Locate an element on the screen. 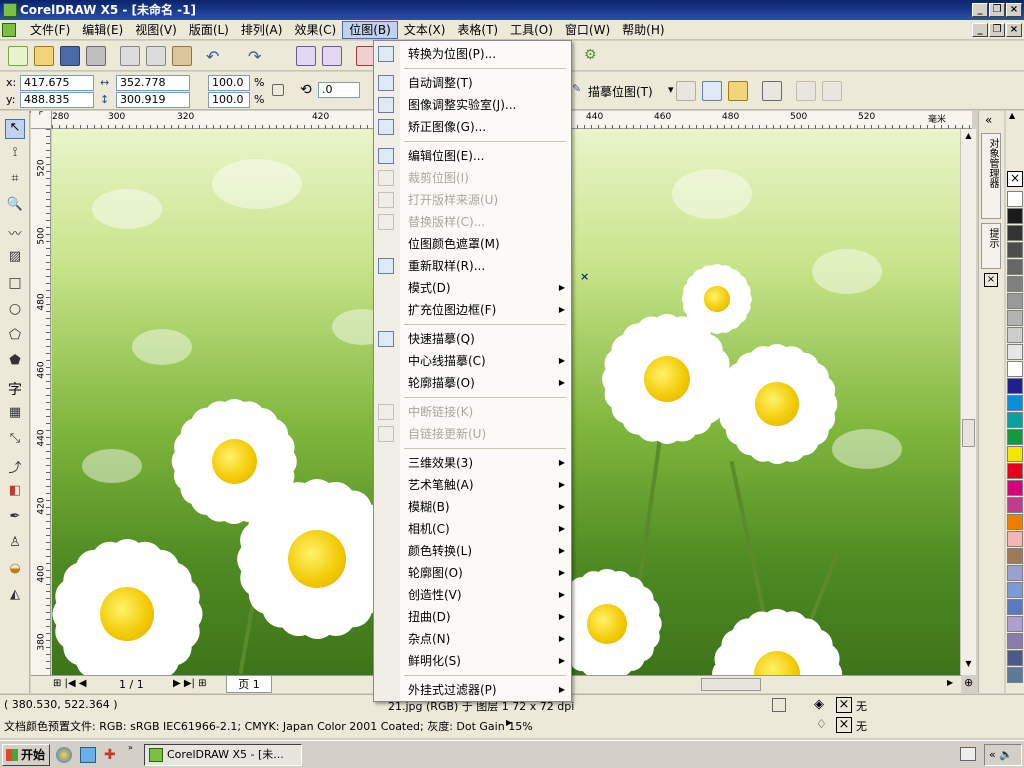 The image size is (1024, 768). scale-x-field: 100.0 is located at coordinates (229, 83).